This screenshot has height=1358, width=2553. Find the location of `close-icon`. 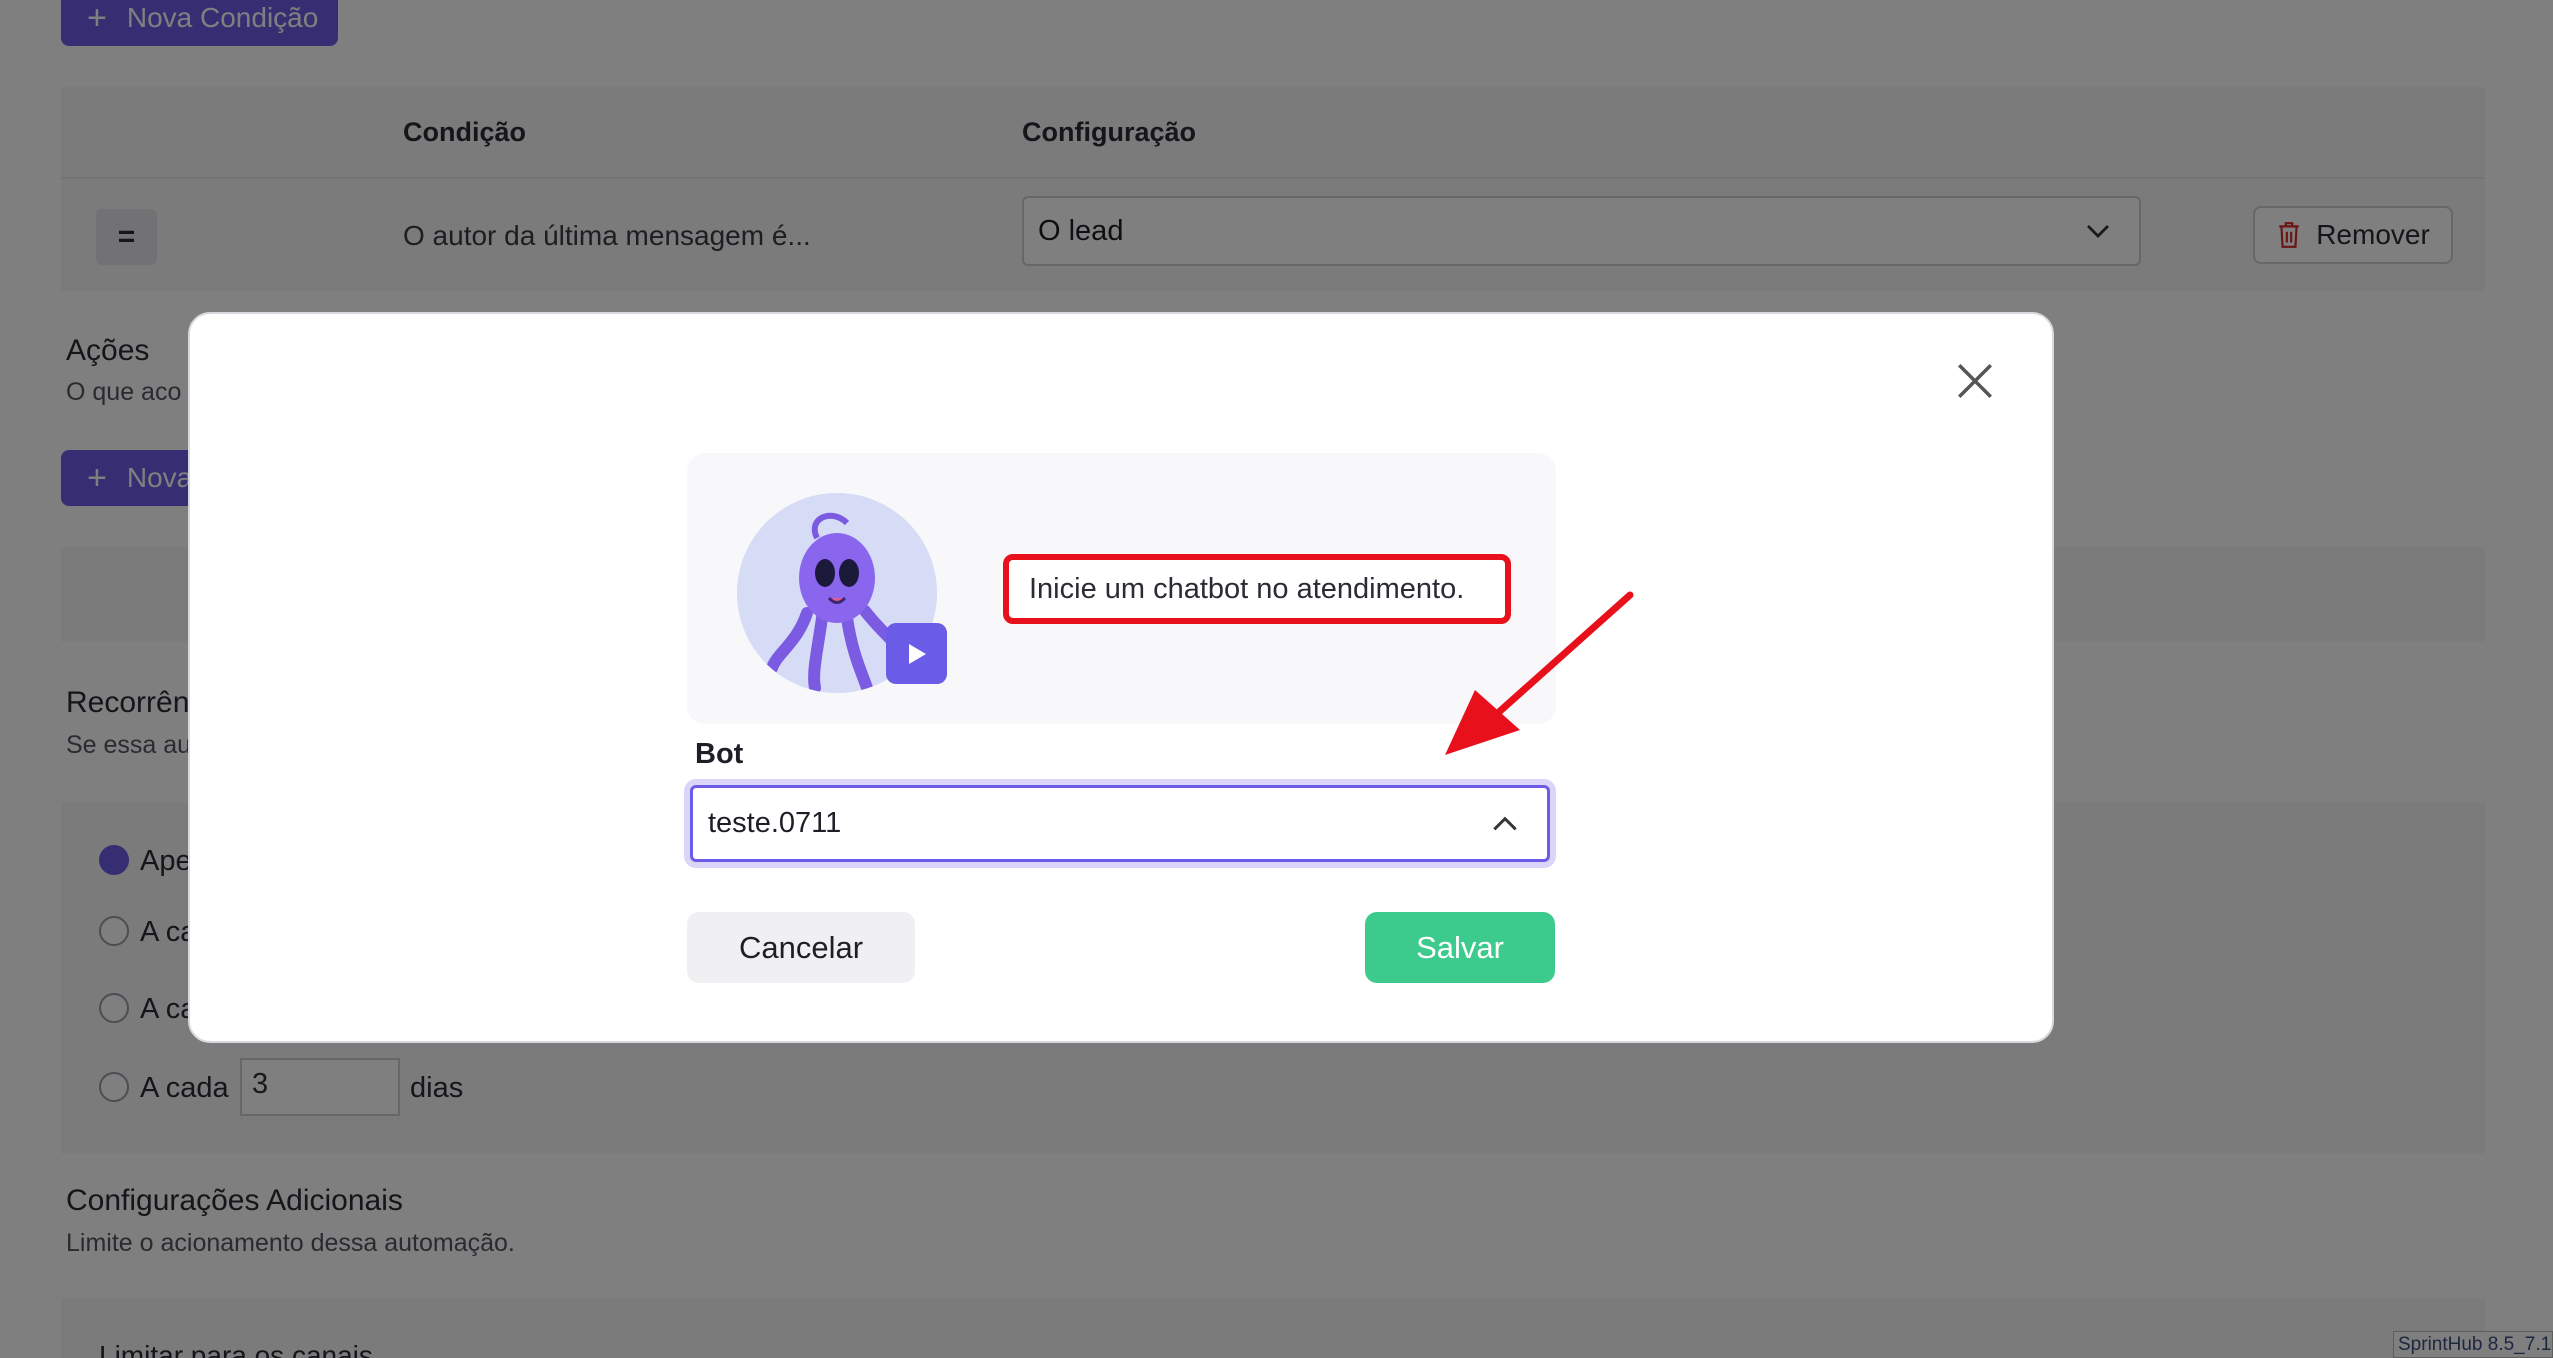

close-icon is located at coordinates (1975, 381).